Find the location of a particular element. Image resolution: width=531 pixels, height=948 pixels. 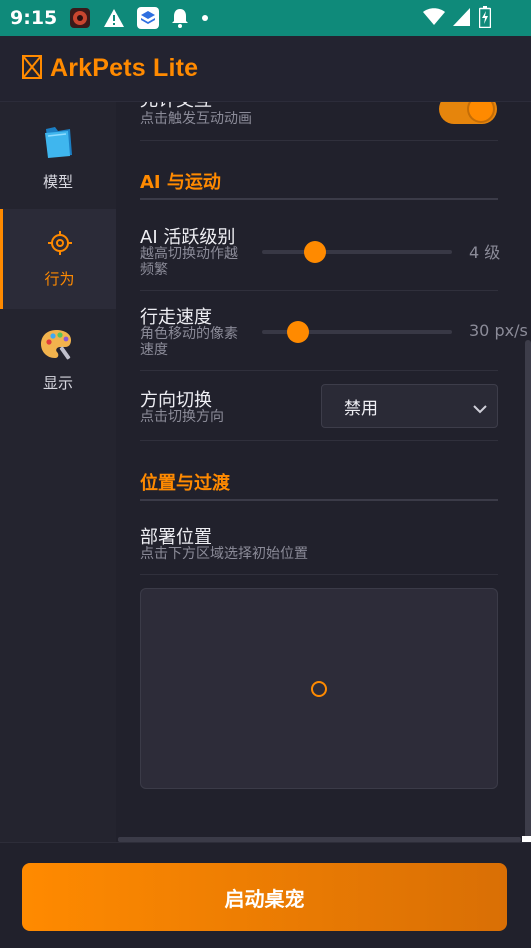

position-picker-area is located at coordinates (319, 688).